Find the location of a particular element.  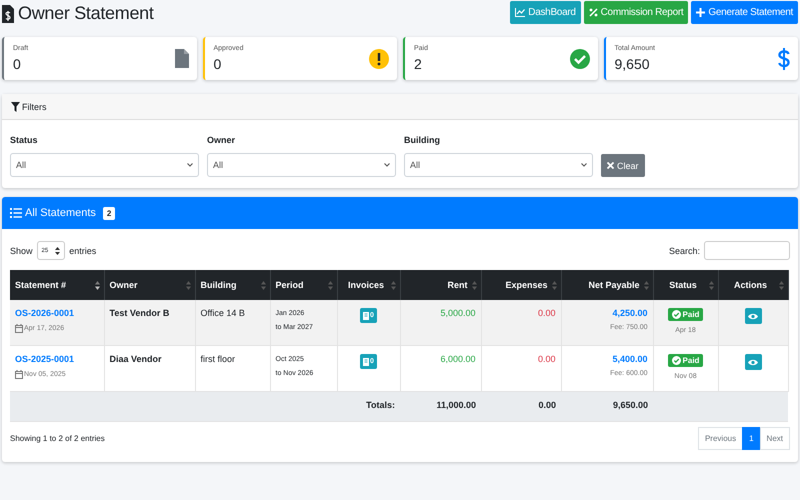

plus-icon is located at coordinates (701, 12).